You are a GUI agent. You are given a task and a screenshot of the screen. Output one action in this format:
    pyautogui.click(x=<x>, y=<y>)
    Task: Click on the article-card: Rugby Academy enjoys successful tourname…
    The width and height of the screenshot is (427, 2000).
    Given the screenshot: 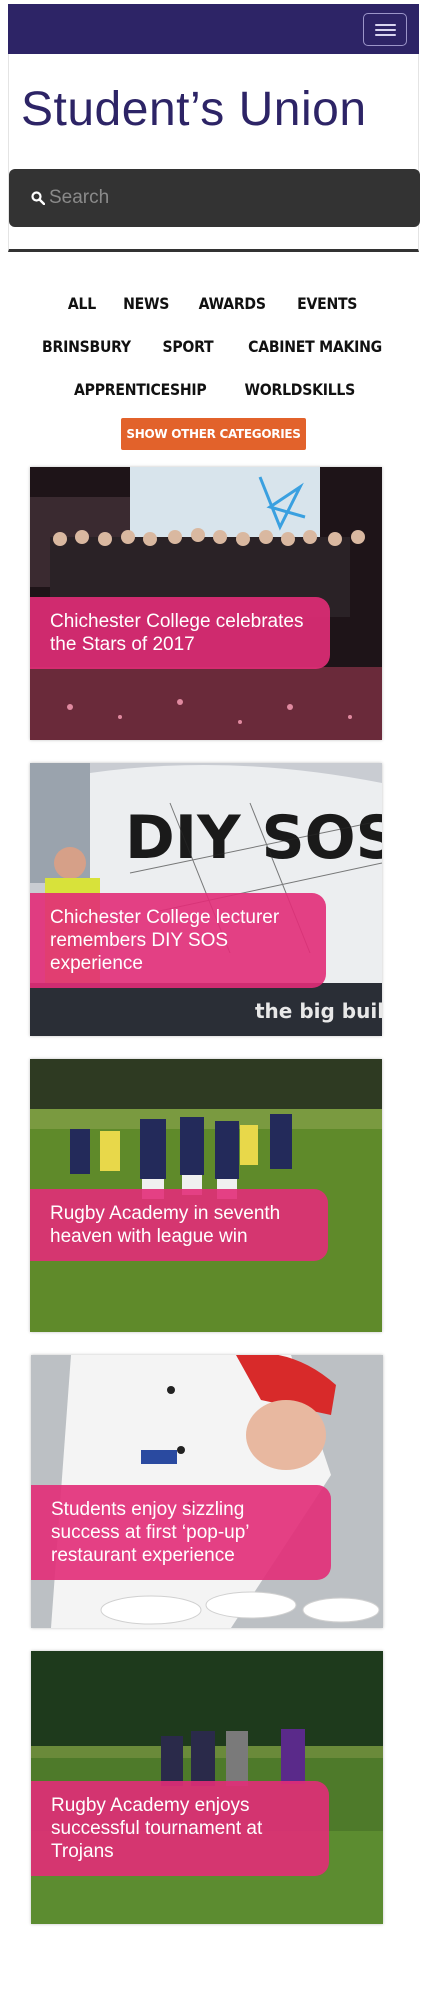 What is the action you would take?
    pyautogui.click(x=207, y=1787)
    